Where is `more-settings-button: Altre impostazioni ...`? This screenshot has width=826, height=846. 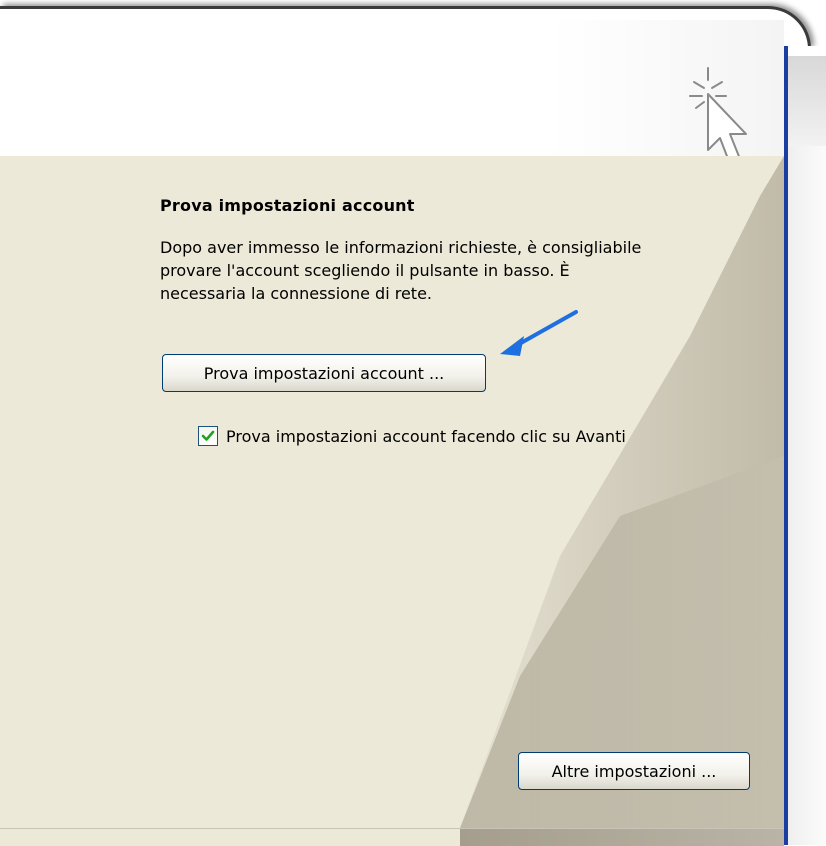
more-settings-button: Altre impostazioni ... is located at coordinates (634, 771).